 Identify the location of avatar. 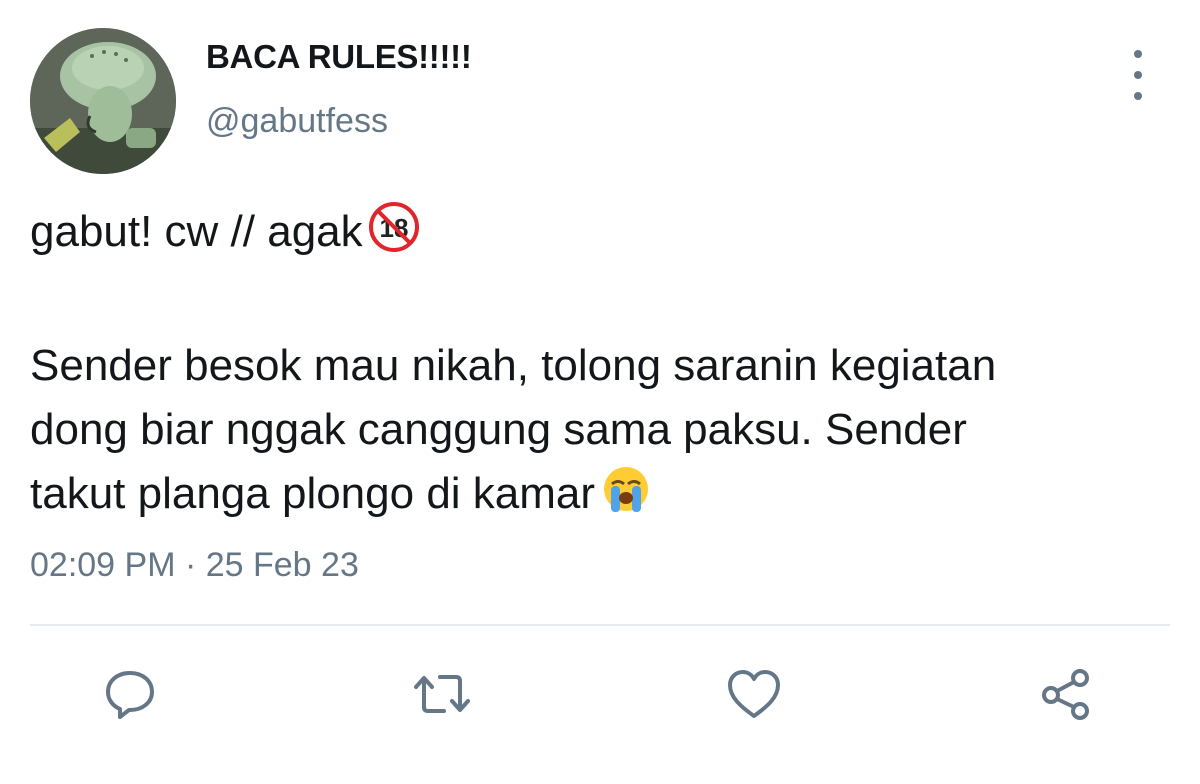
(103, 101).